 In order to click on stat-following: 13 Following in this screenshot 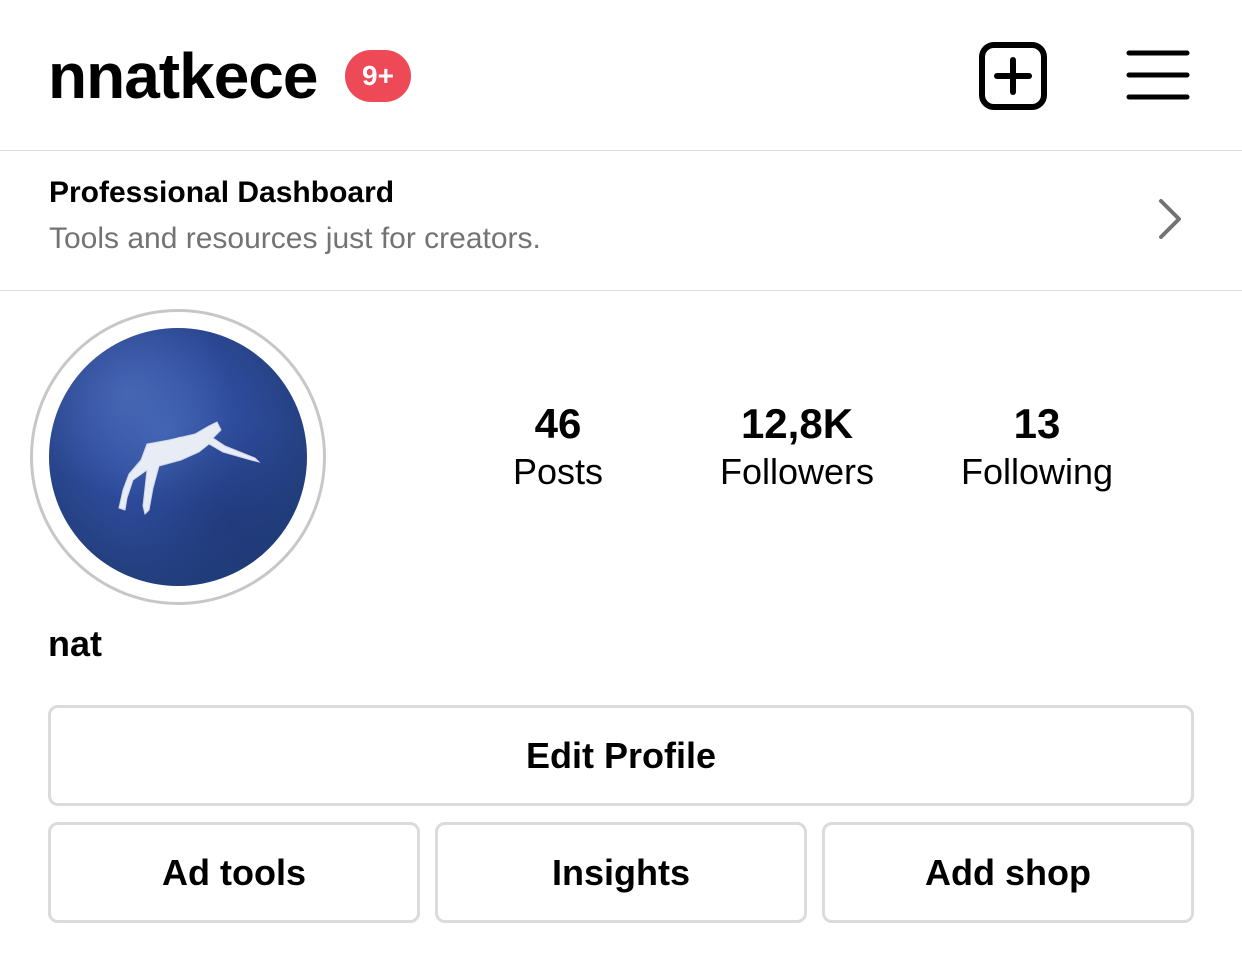, I will do `click(1037, 446)`.